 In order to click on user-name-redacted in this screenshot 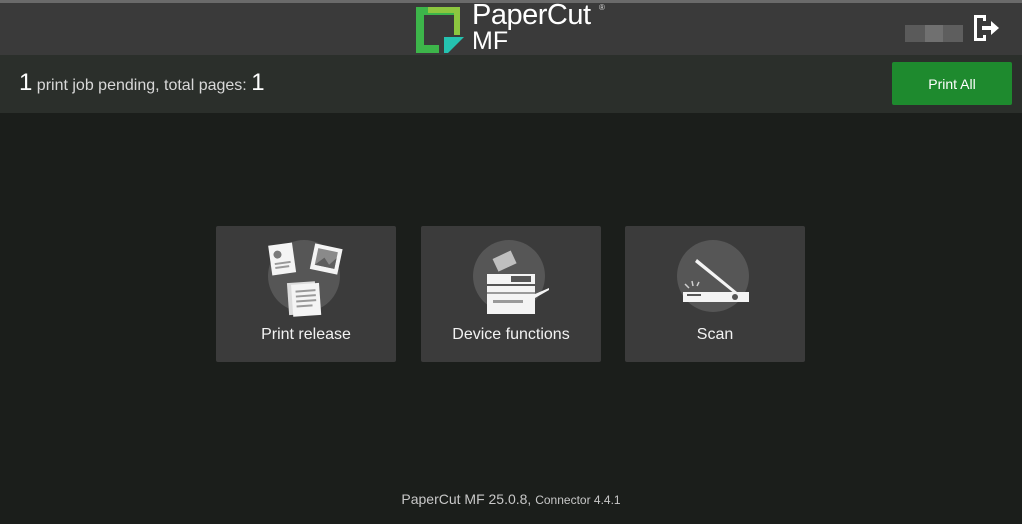, I will do `click(934, 33)`.